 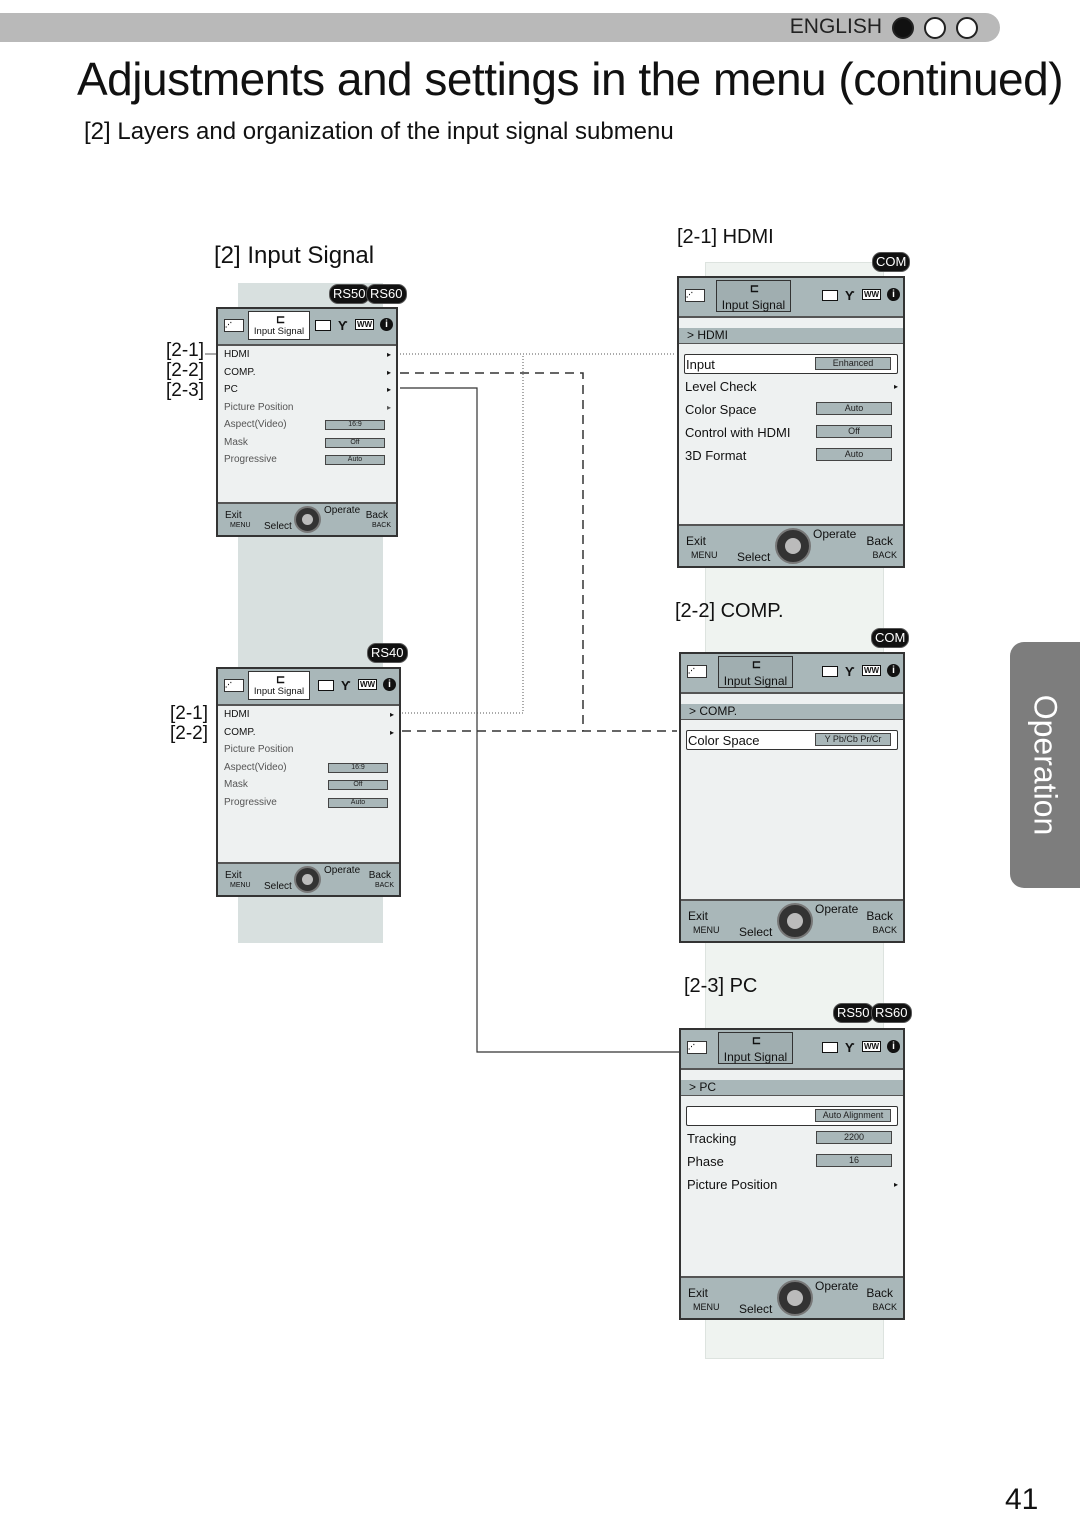 I want to click on menu-item: Picture Position, so click(x=308, y=750).